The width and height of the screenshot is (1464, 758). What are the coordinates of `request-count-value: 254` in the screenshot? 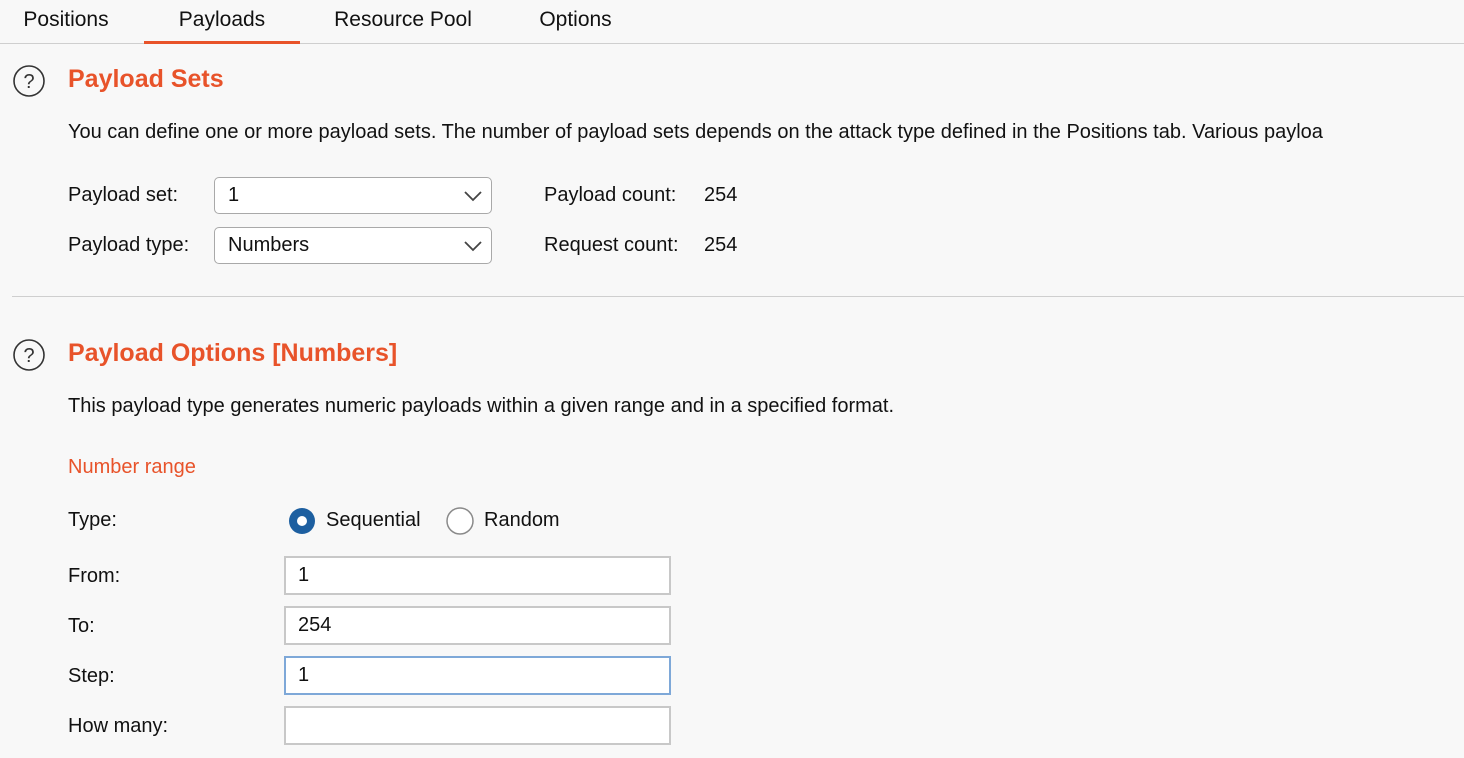 It's located at (721, 245).